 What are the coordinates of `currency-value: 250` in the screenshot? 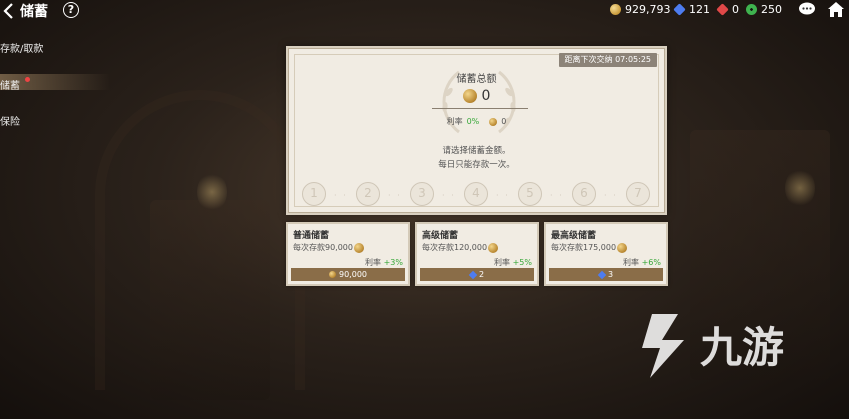 It's located at (771, 9).